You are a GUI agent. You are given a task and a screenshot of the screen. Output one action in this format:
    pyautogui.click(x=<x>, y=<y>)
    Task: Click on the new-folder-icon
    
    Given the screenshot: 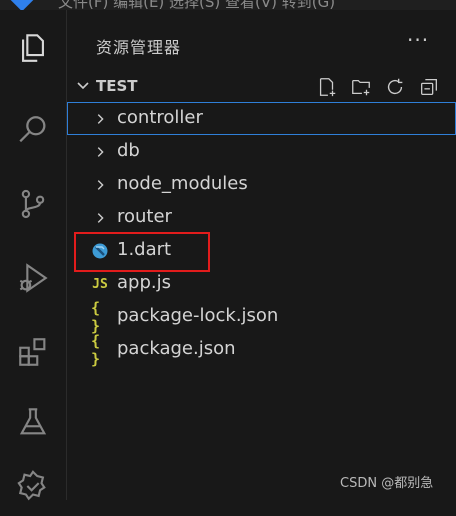 What is the action you would take?
    pyautogui.click(x=361, y=87)
    